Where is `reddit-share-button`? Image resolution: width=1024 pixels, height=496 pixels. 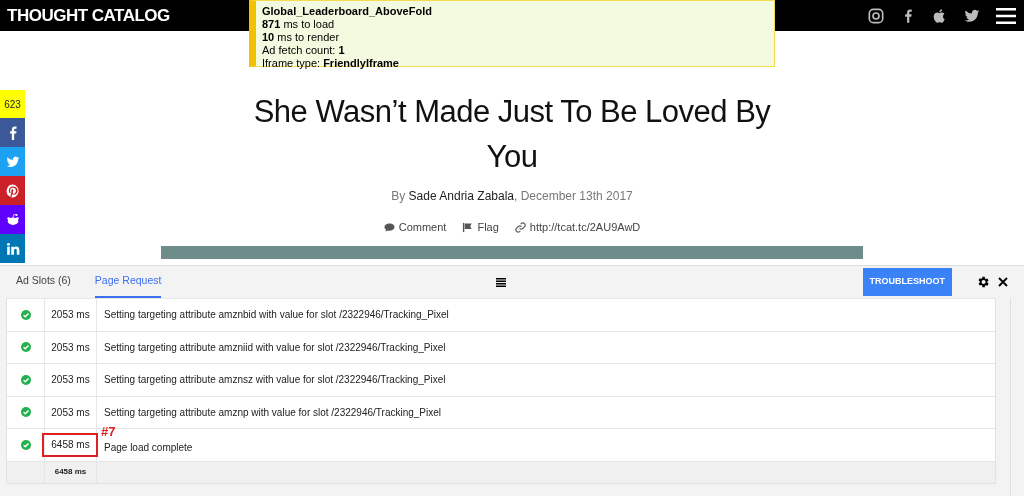
reddit-share-button is located at coordinates (12, 219).